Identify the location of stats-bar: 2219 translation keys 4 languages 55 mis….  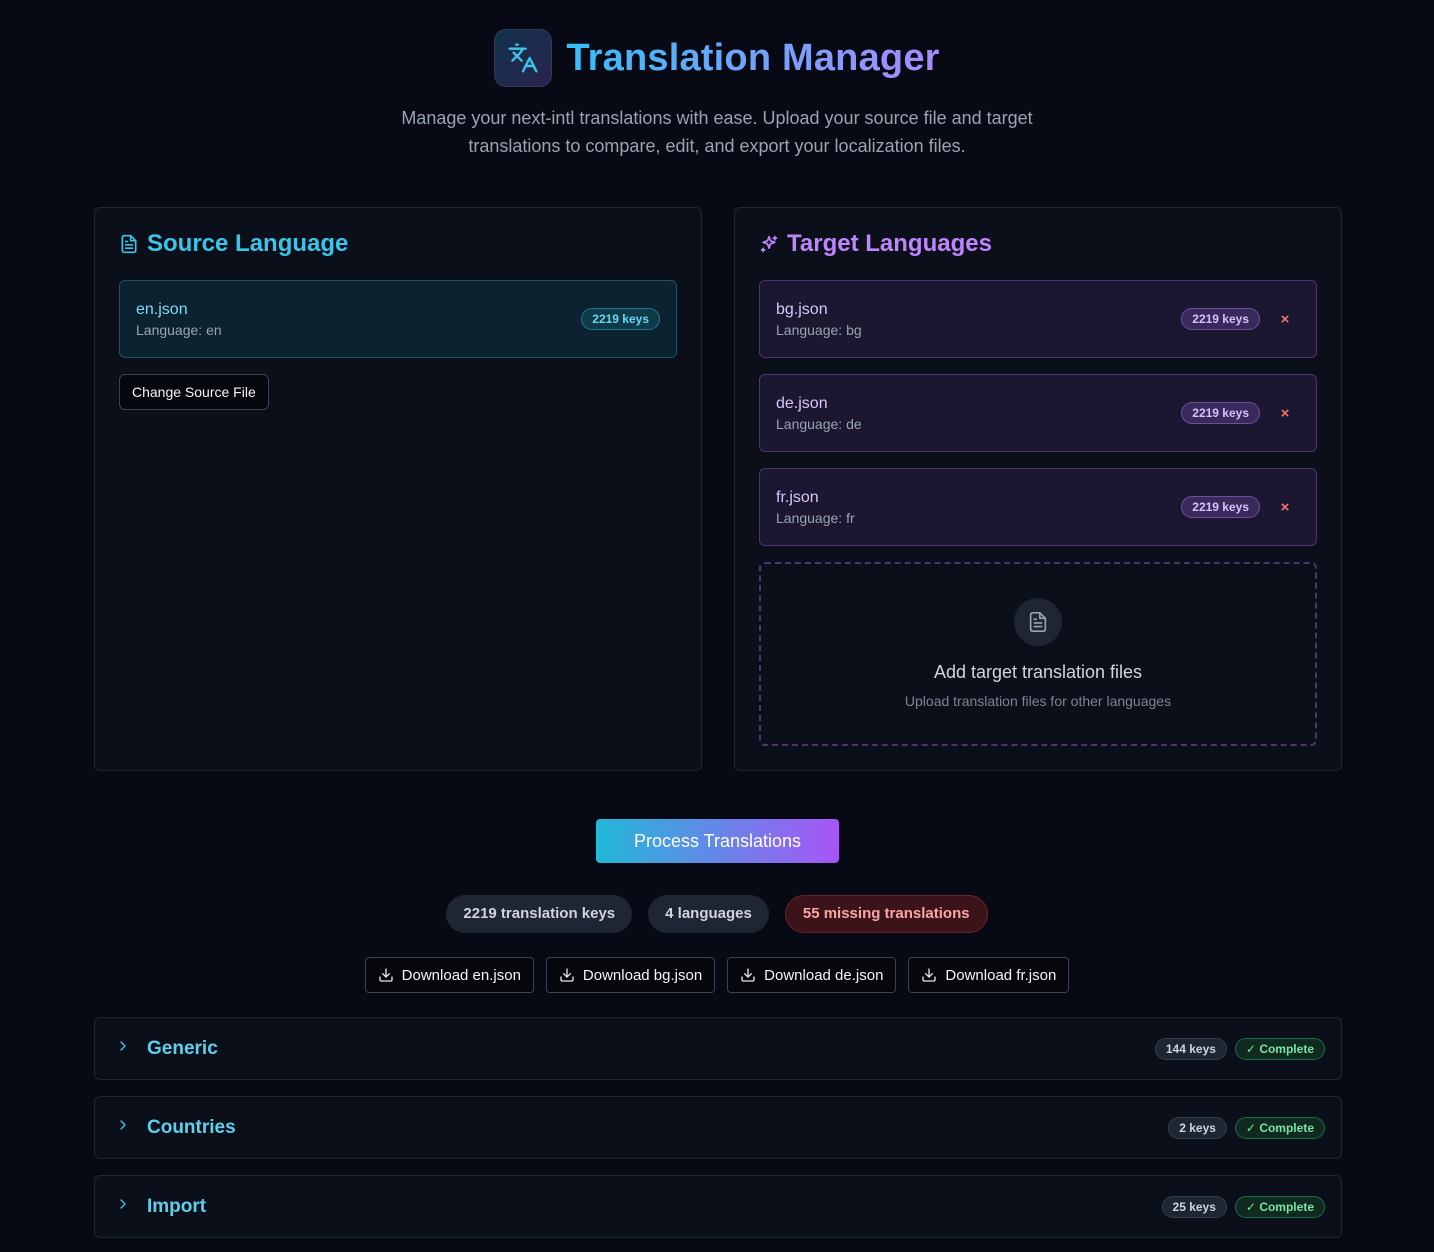
(717, 914).